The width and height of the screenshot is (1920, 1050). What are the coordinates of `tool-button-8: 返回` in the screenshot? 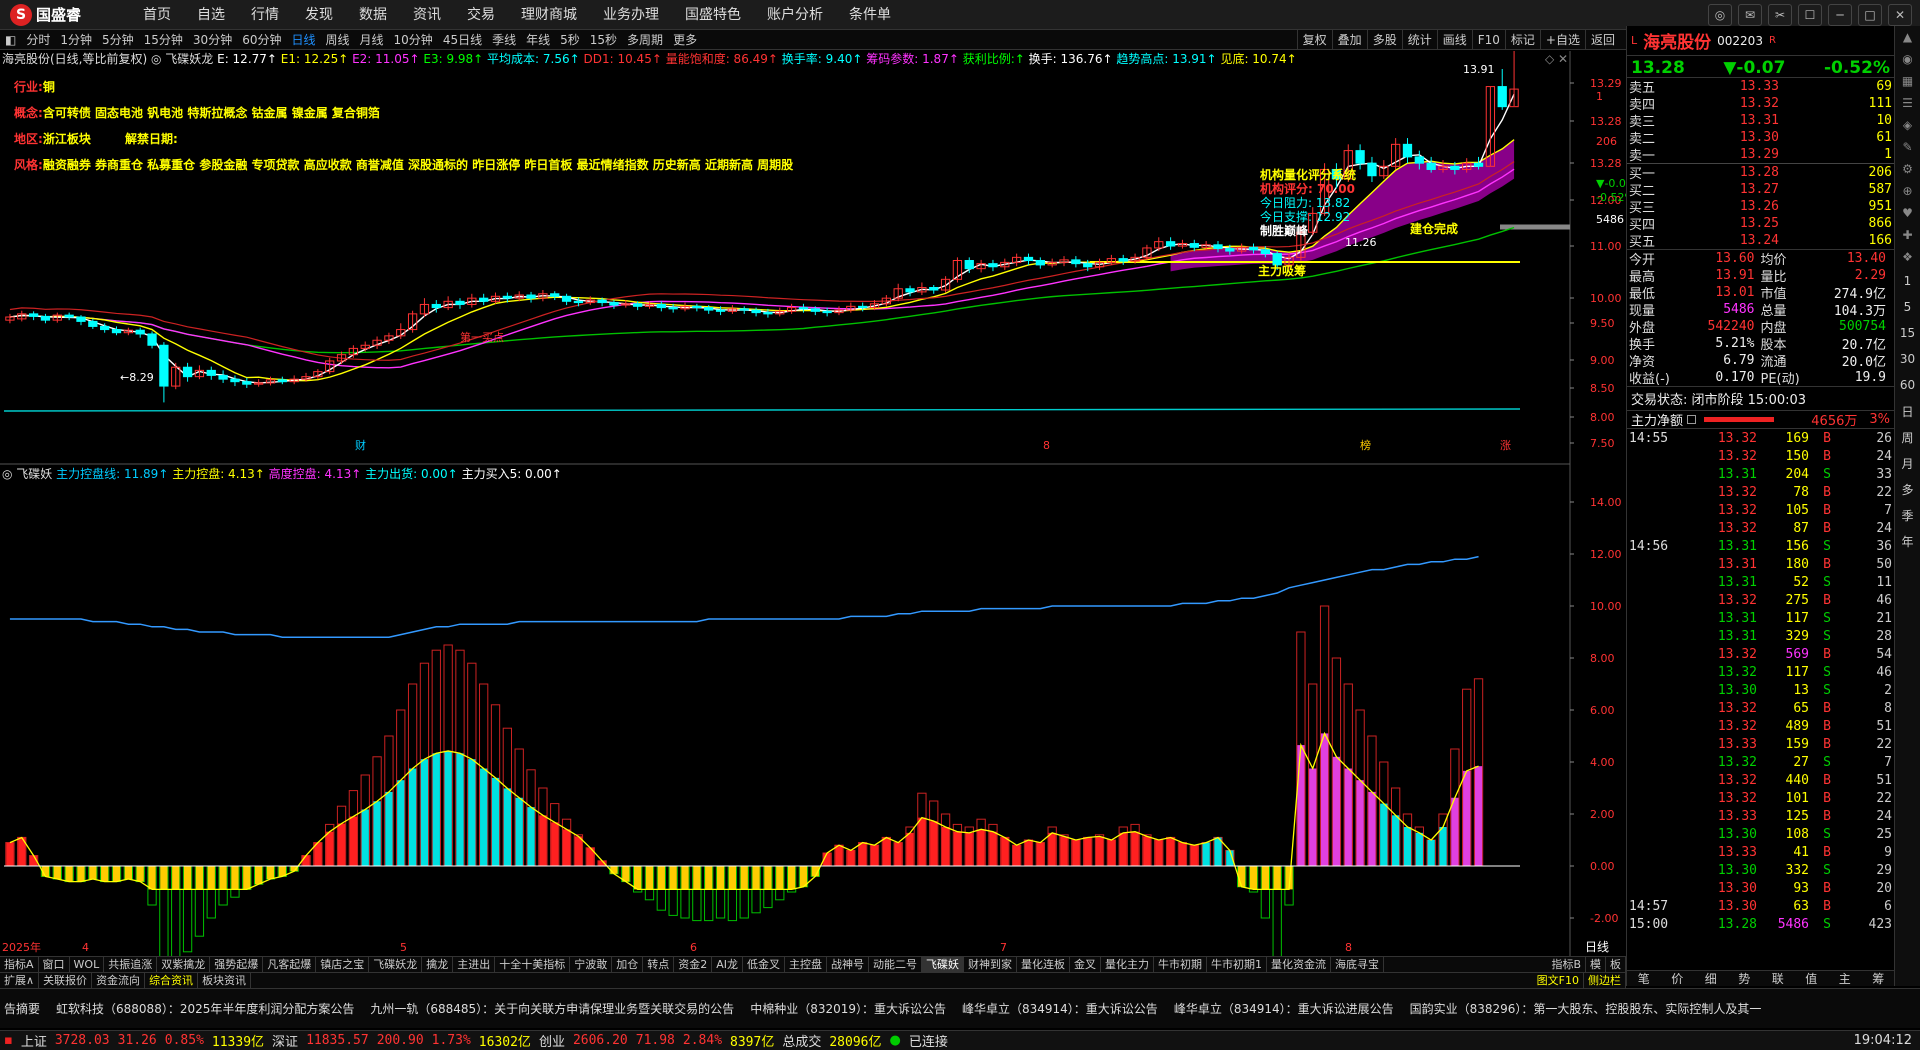 It's located at (1602, 40).